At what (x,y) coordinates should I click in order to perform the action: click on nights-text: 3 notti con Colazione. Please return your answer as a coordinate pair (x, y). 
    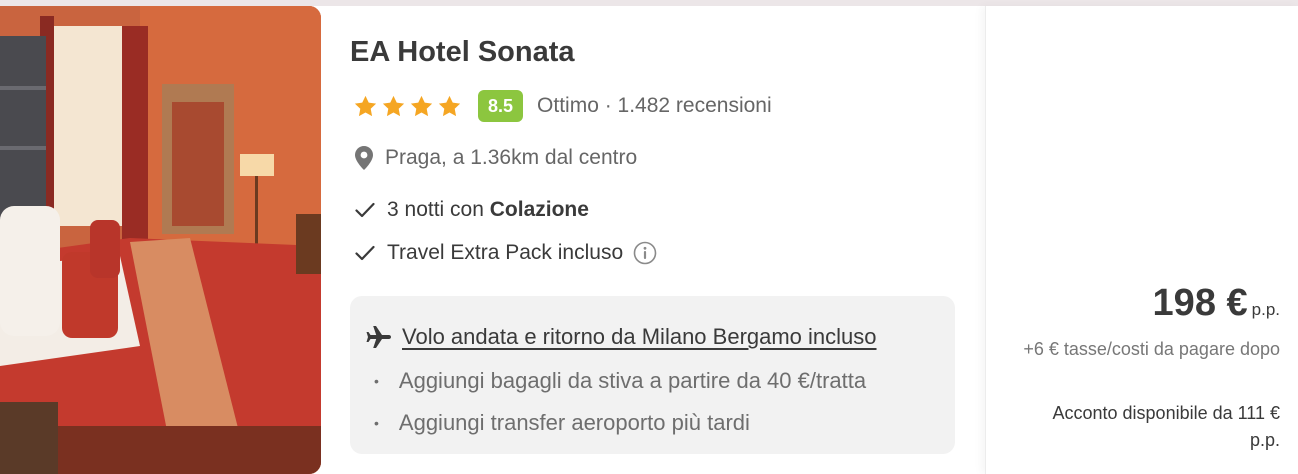
    Looking at the image, I should click on (488, 210).